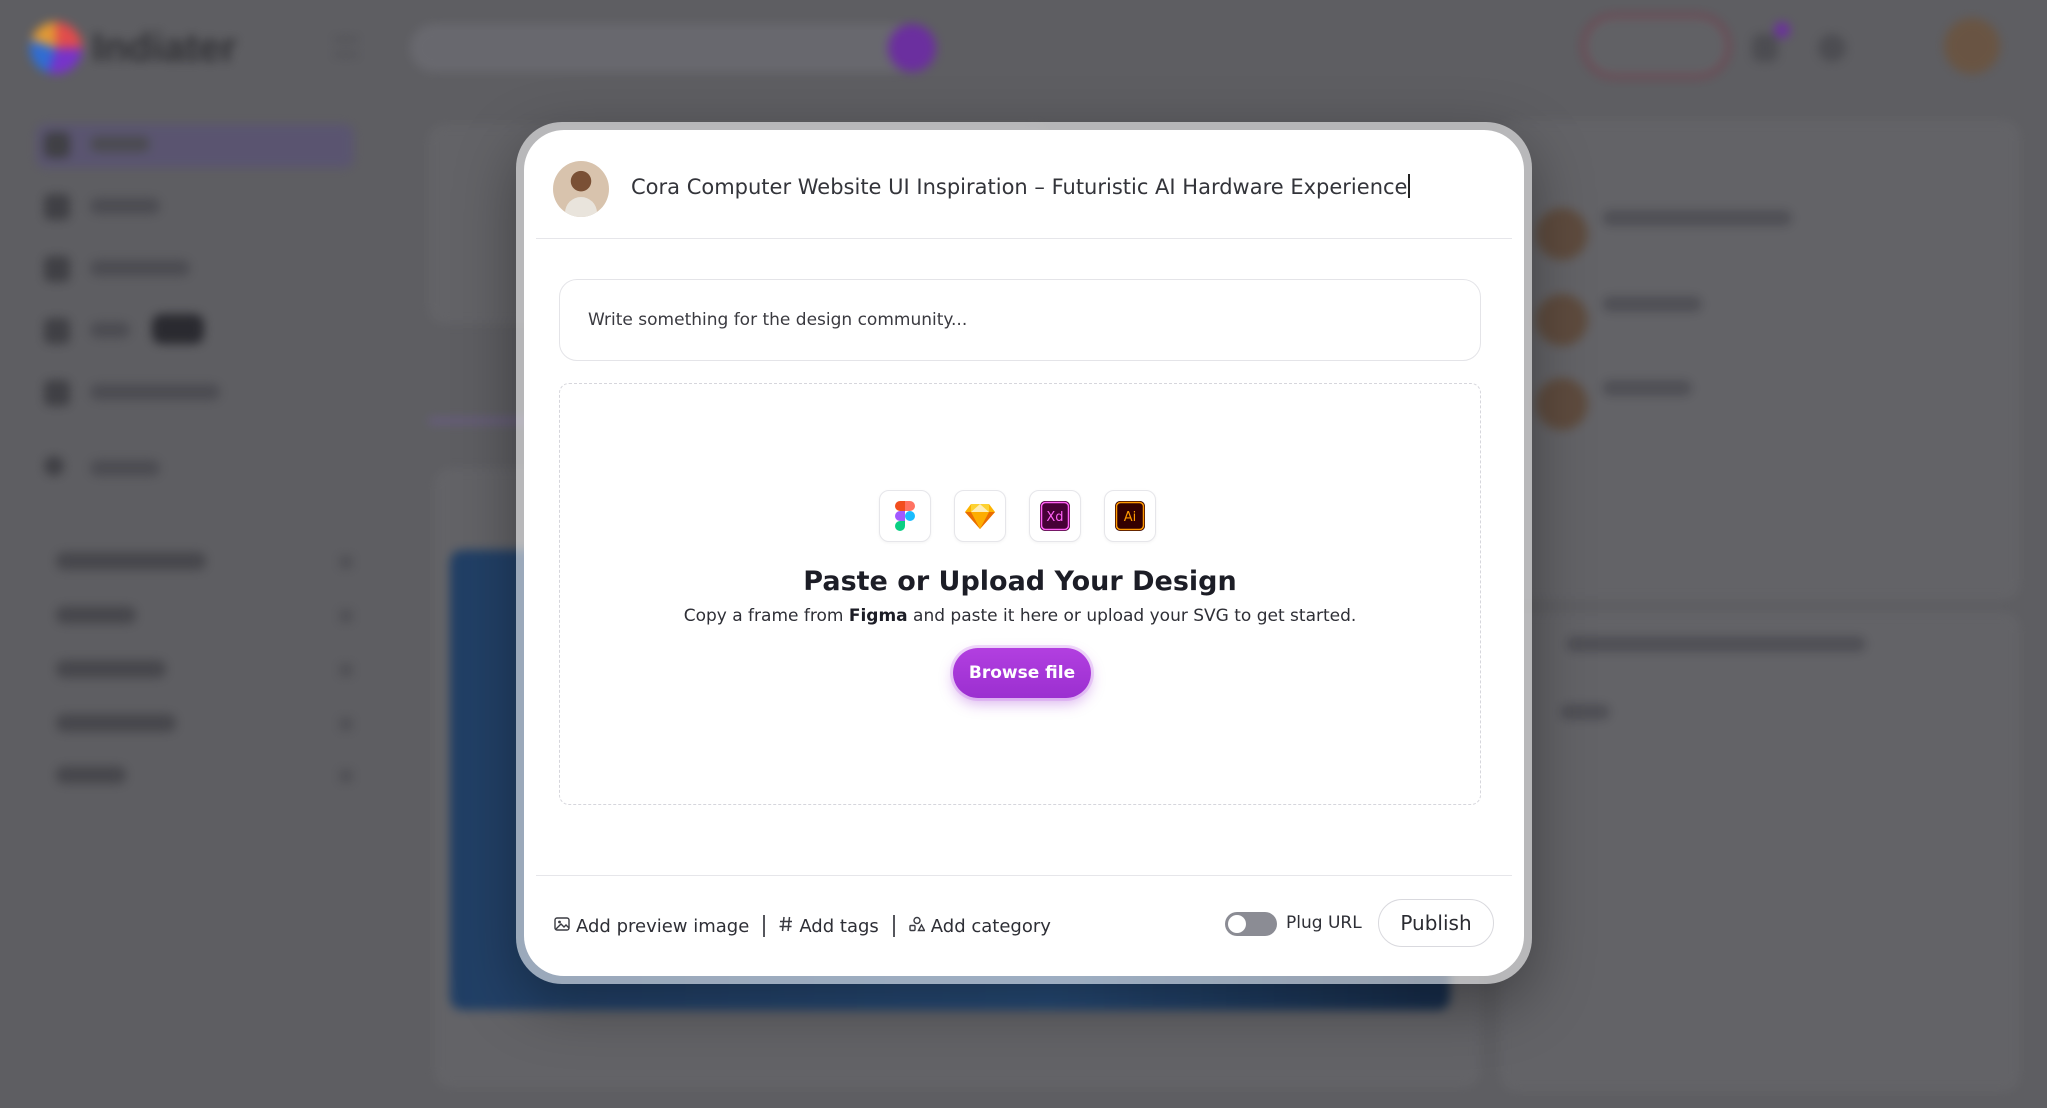  What do you see at coordinates (1656, 46) in the screenshot?
I see `post-button` at bounding box center [1656, 46].